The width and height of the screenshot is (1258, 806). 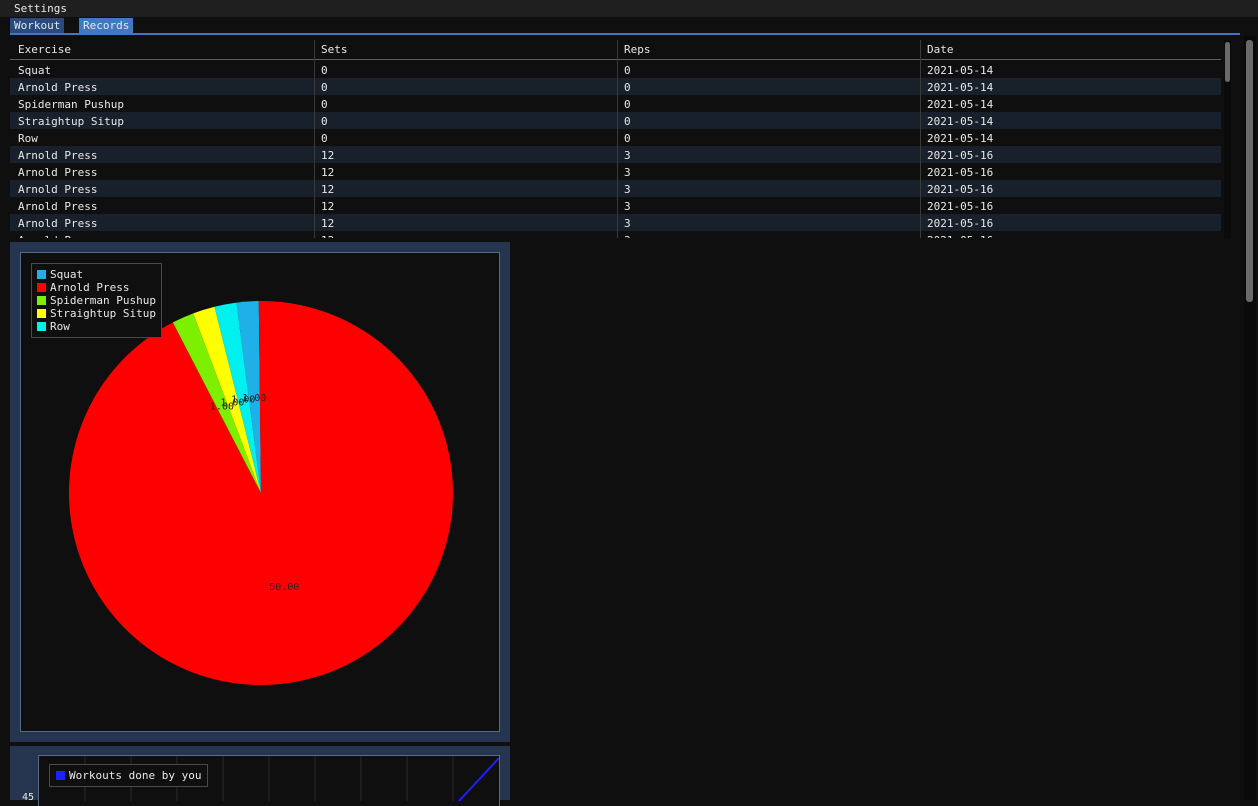 I want to click on pie-slice, so click(x=261, y=493).